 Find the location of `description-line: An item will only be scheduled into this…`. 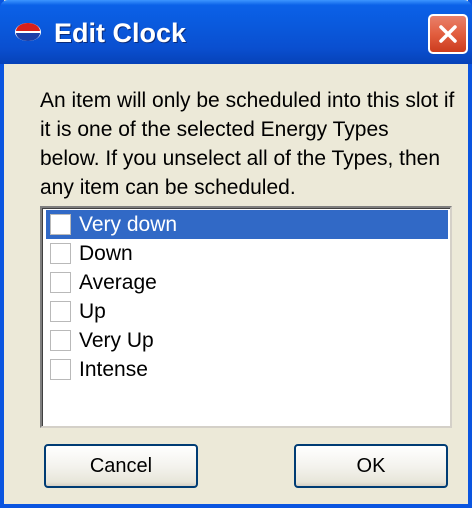

description-line: An item will only be scheduled into this… is located at coordinates (247, 100).